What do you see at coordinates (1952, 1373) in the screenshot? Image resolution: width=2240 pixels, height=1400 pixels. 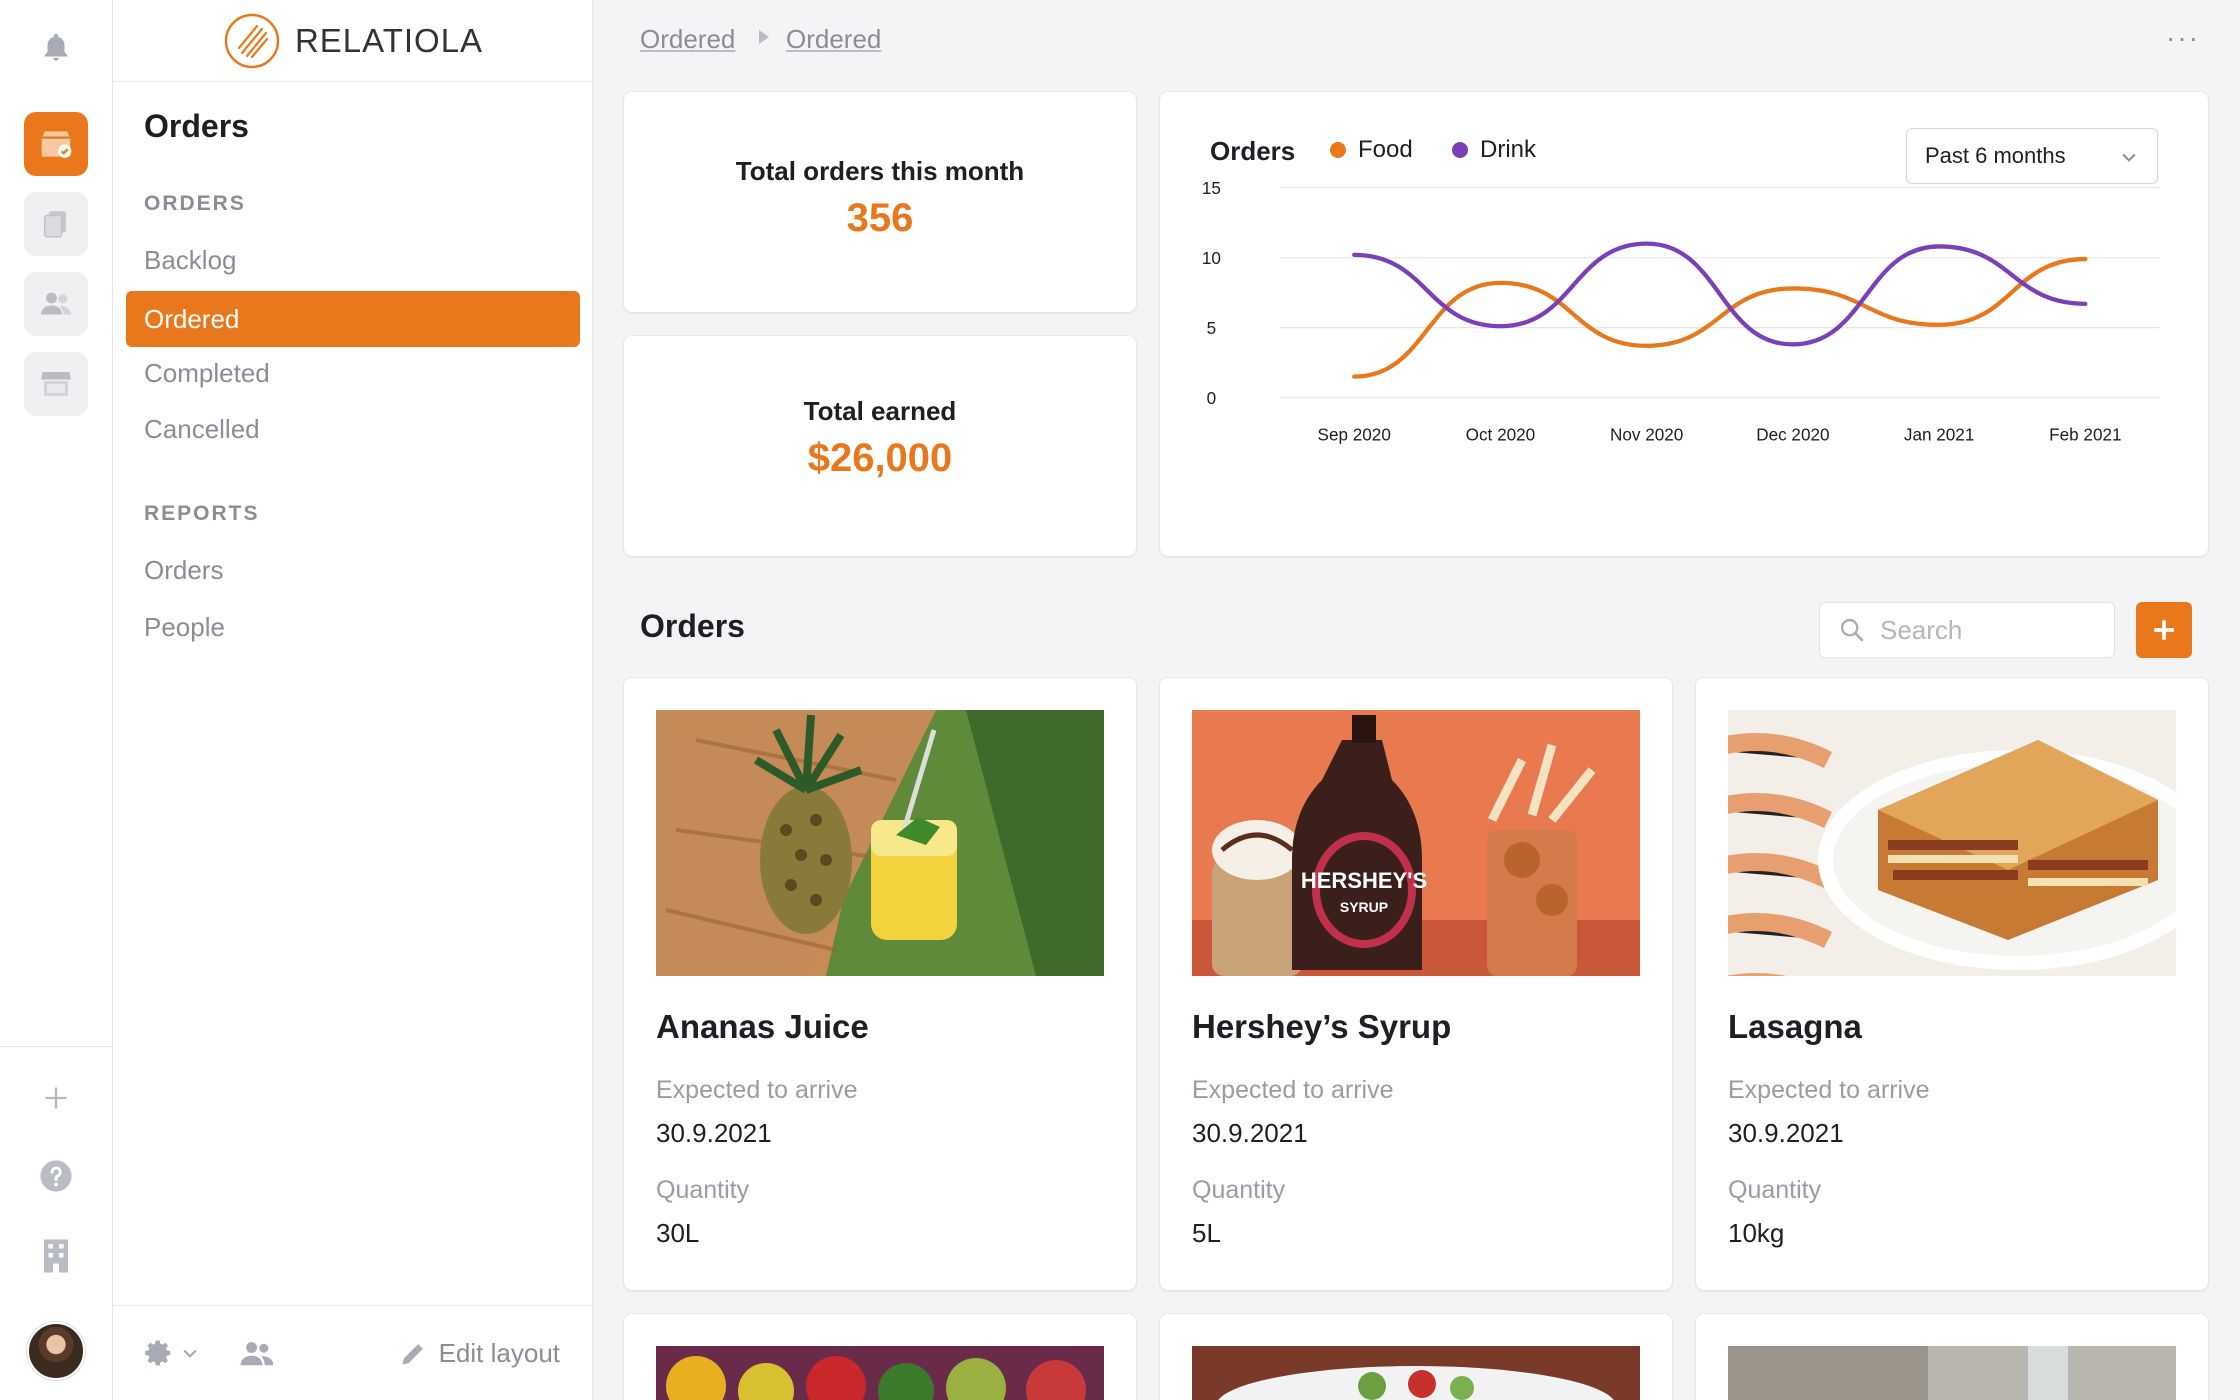 I see `order-image-water` at bounding box center [1952, 1373].